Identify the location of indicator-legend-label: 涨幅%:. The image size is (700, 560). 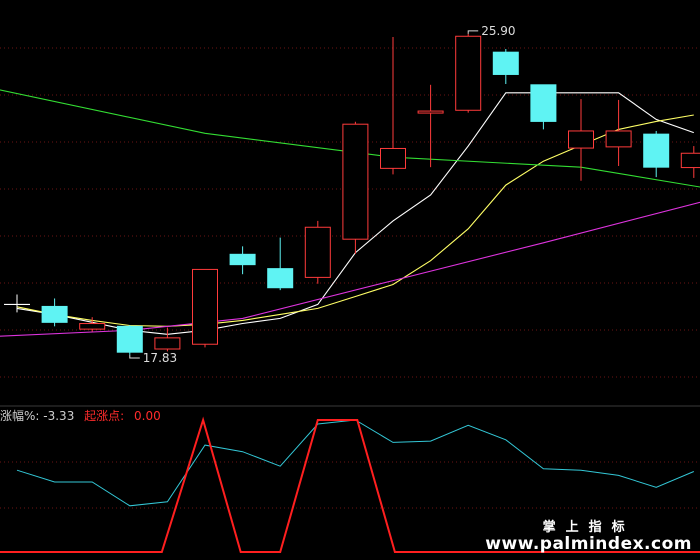
(20, 416).